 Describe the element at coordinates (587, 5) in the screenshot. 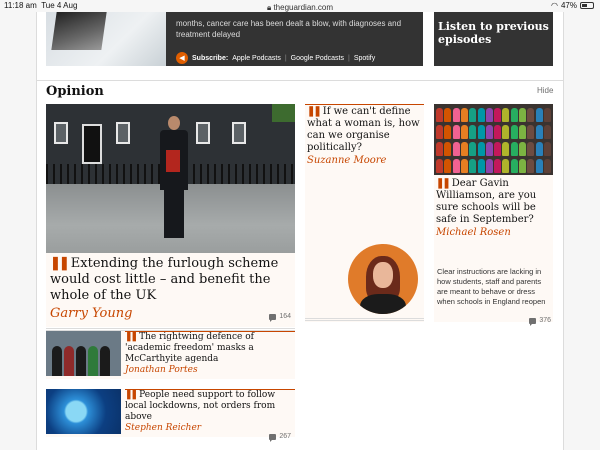

I see `battery-icon` at that location.